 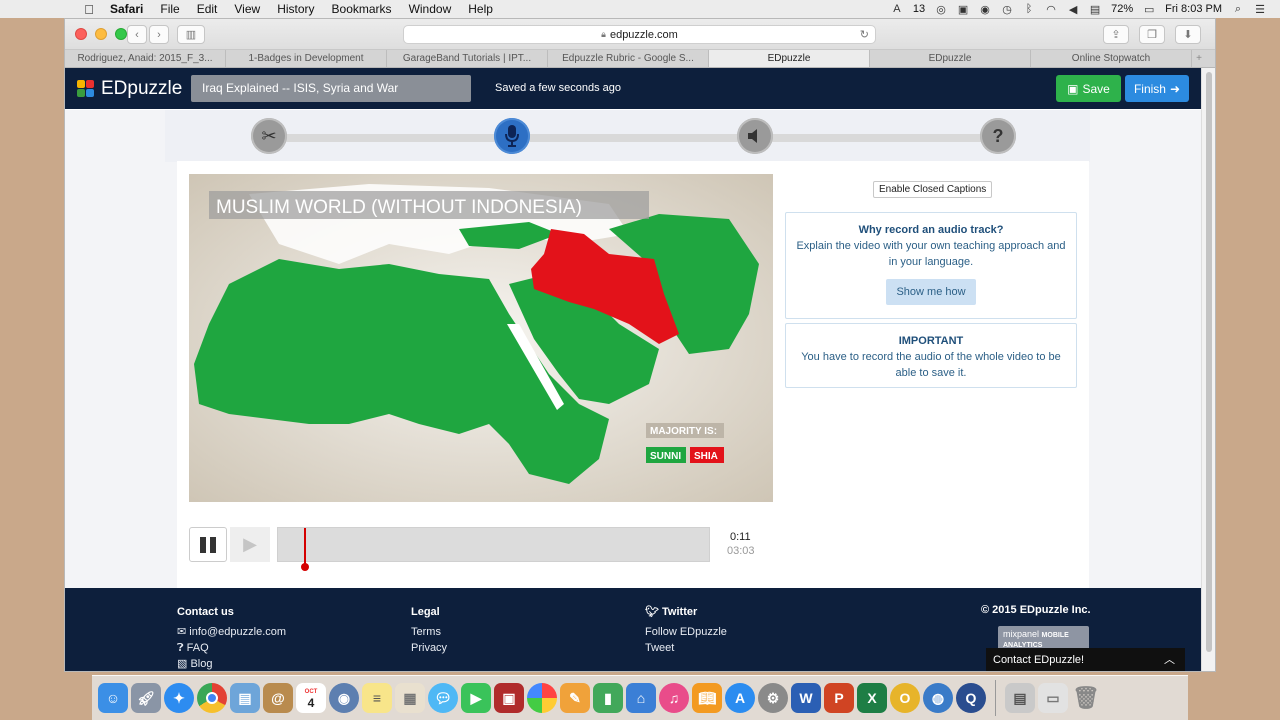 What do you see at coordinates (941, 9) in the screenshot?
I see `creative-cloud-icon: ◎` at bounding box center [941, 9].